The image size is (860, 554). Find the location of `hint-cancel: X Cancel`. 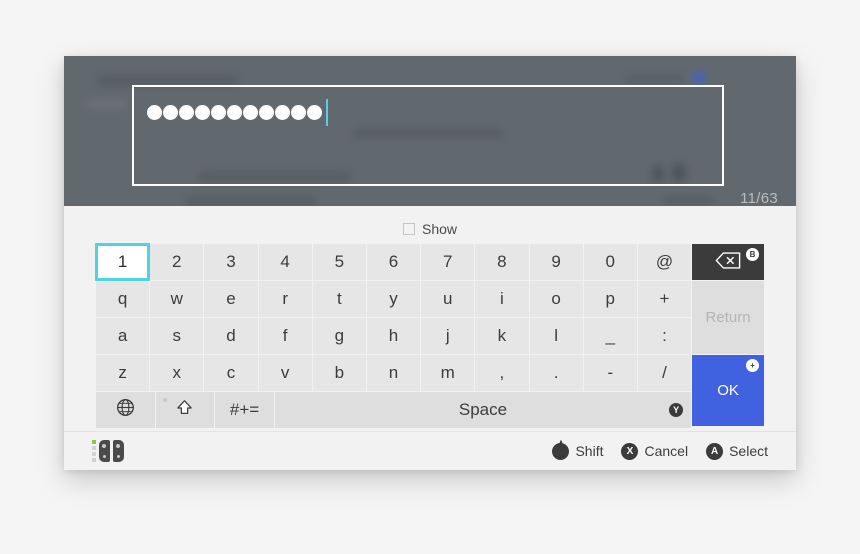

hint-cancel: X Cancel is located at coordinates (655, 451).